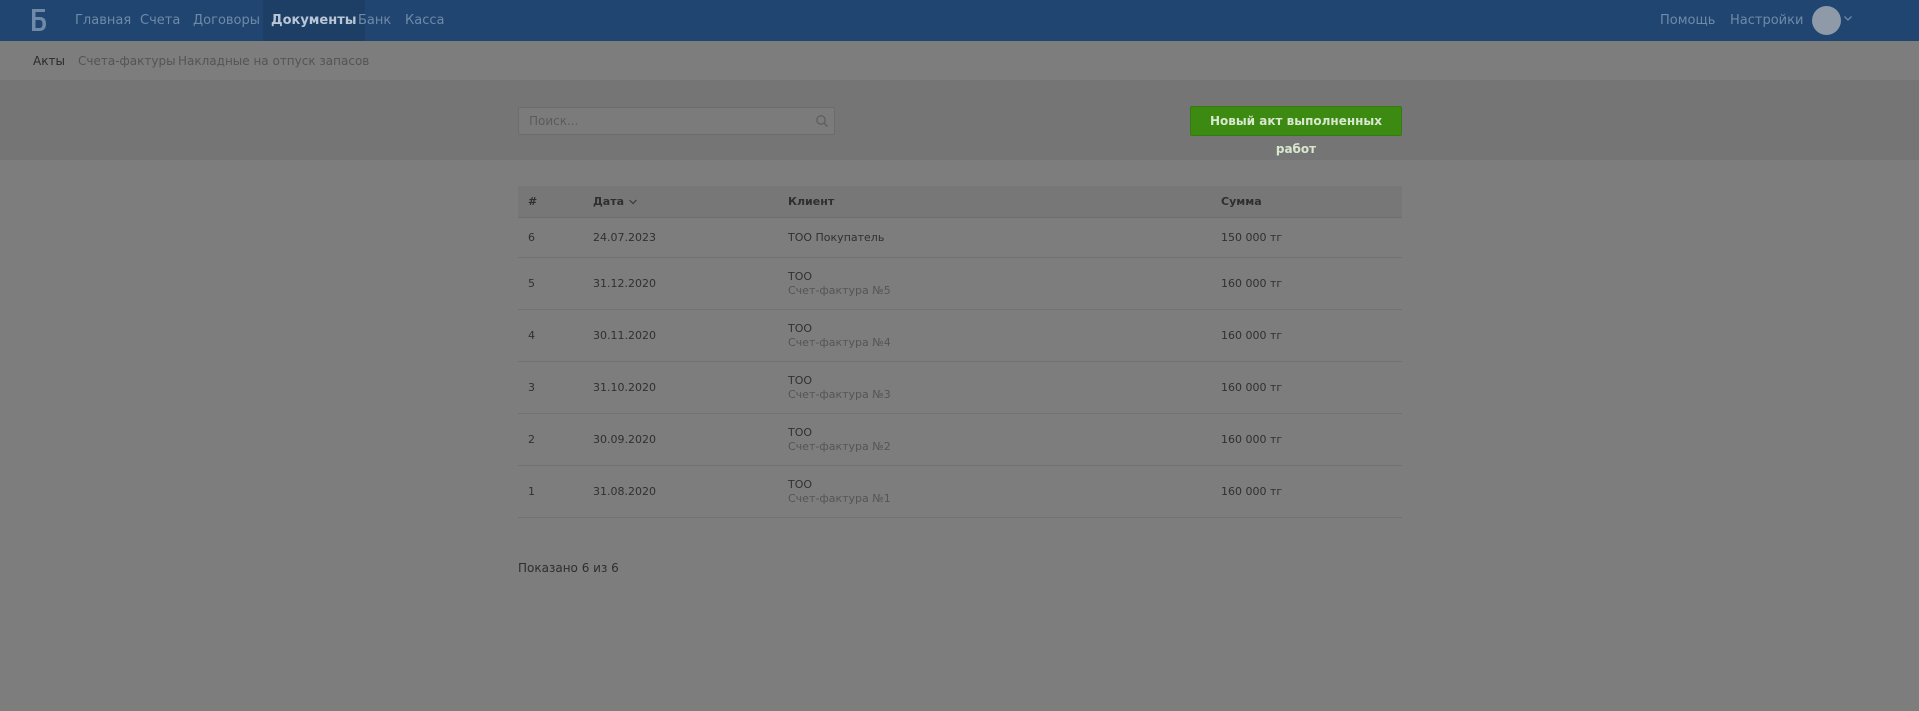 The image size is (1919, 711). What do you see at coordinates (160, 20) in the screenshot?
I see `nav-item-invoices: Счета` at bounding box center [160, 20].